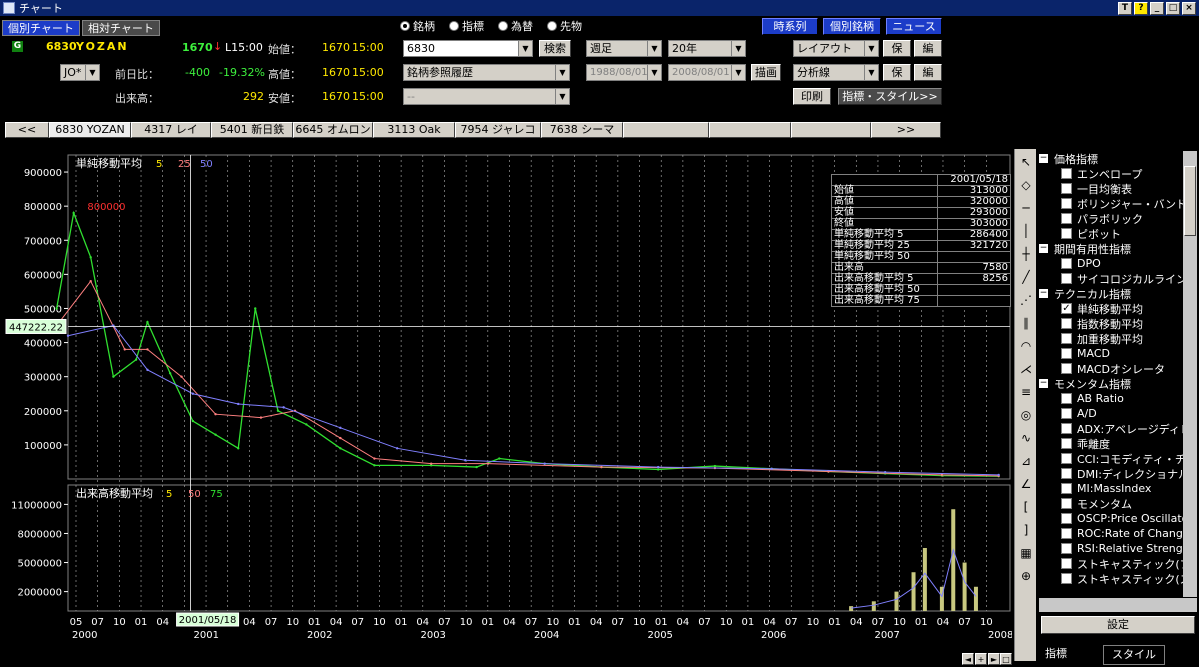 The width and height of the screenshot is (1199, 667). Describe the element at coordinates (1026, 254) in the screenshot. I see `cross-icon: ┼` at that location.